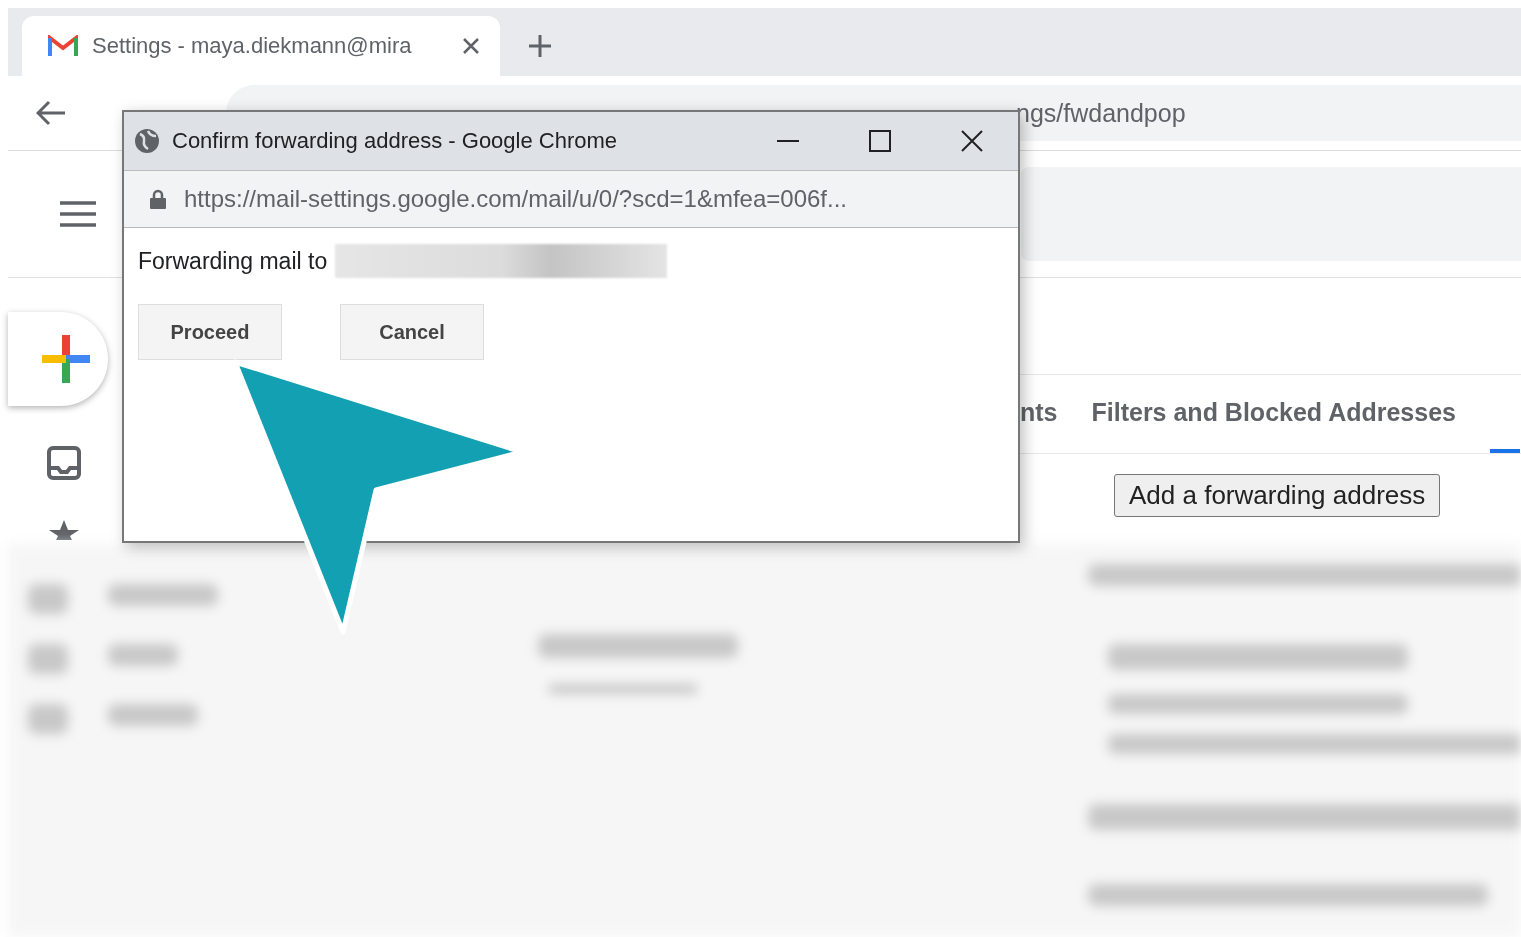 Image resolution: width=1521 pixels, height=937 pixels. What do you see at coordinates (64, 530) in the screenshot?
I see `star-icon` at bounding box center [64, 530].